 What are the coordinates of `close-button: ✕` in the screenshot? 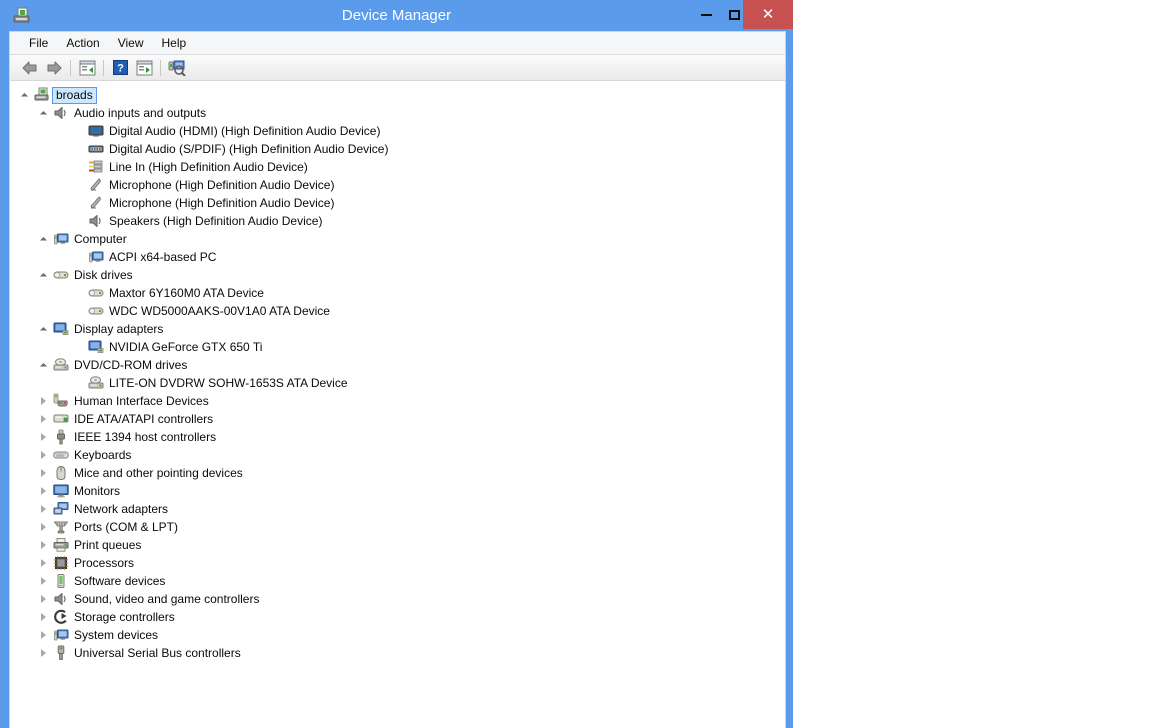 It's located at (768, 14).